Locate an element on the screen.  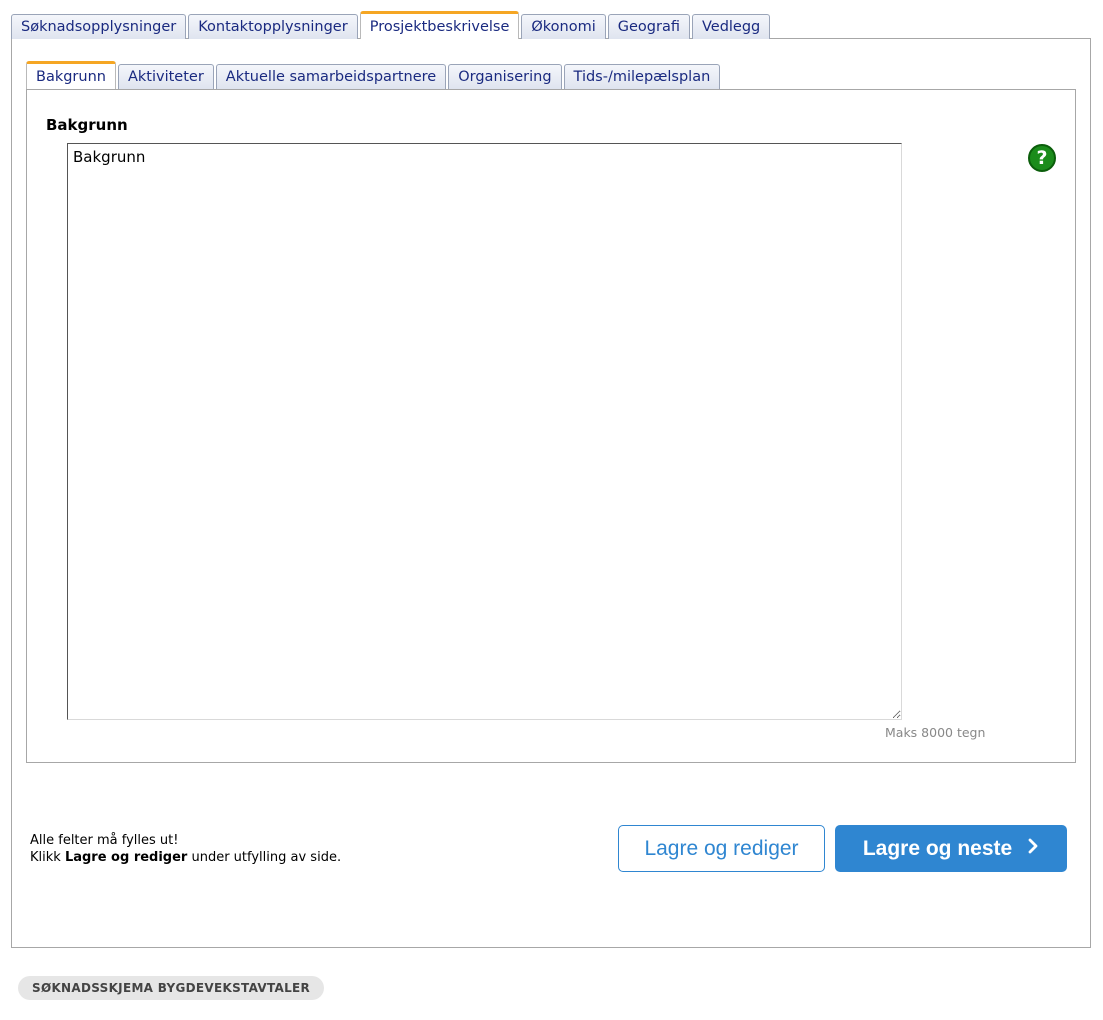
notes-bold: Lagre og rediger is located at coordinates (126, 857).